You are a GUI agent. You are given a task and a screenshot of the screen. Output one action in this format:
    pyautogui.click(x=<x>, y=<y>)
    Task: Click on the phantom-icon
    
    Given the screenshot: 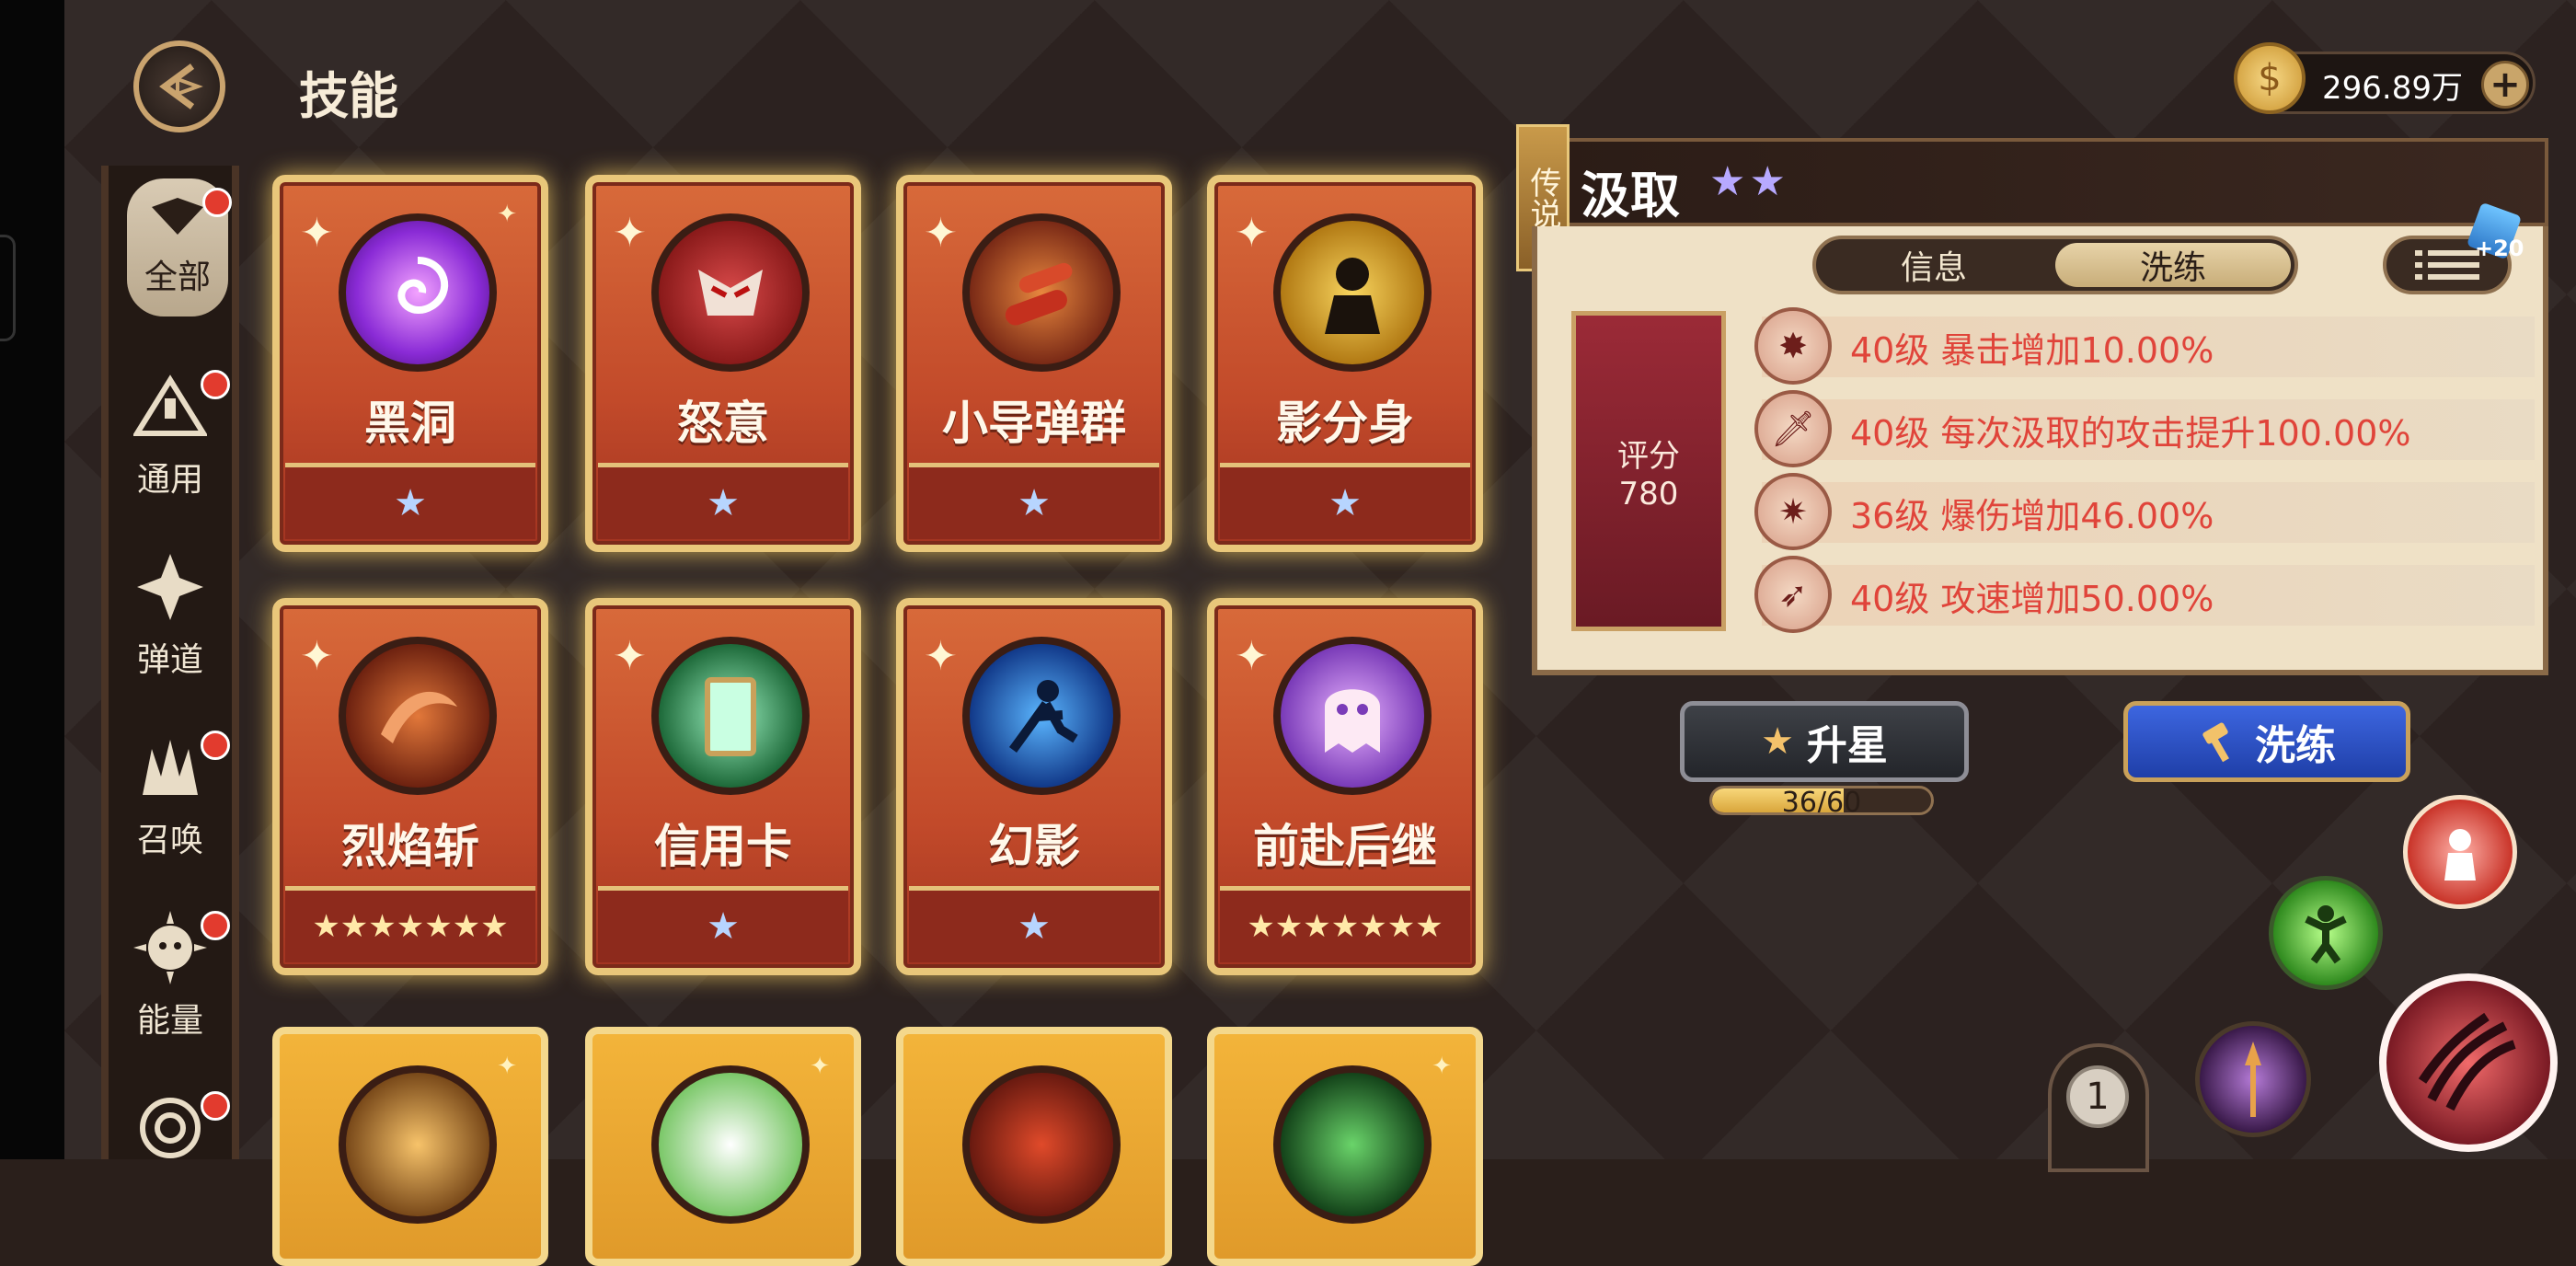 What is the action you would take?
    pyautogui.click(x=1041, y=716)
    